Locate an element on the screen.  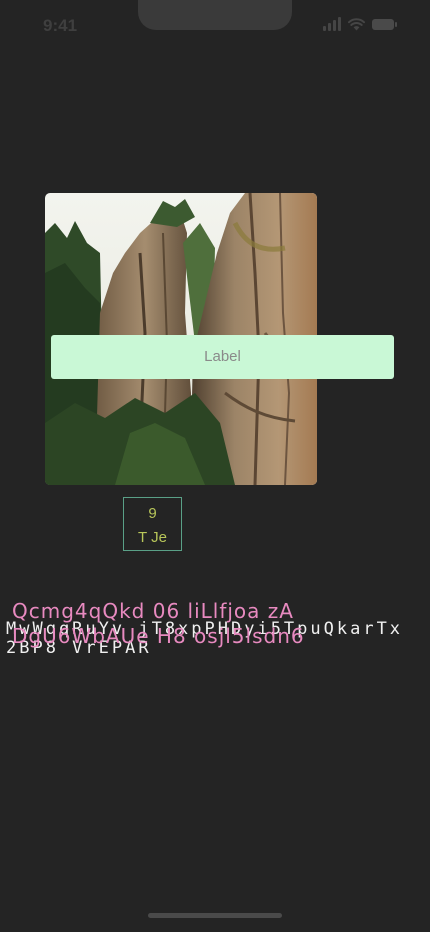
status-icons is located at coordinates (360, 24).